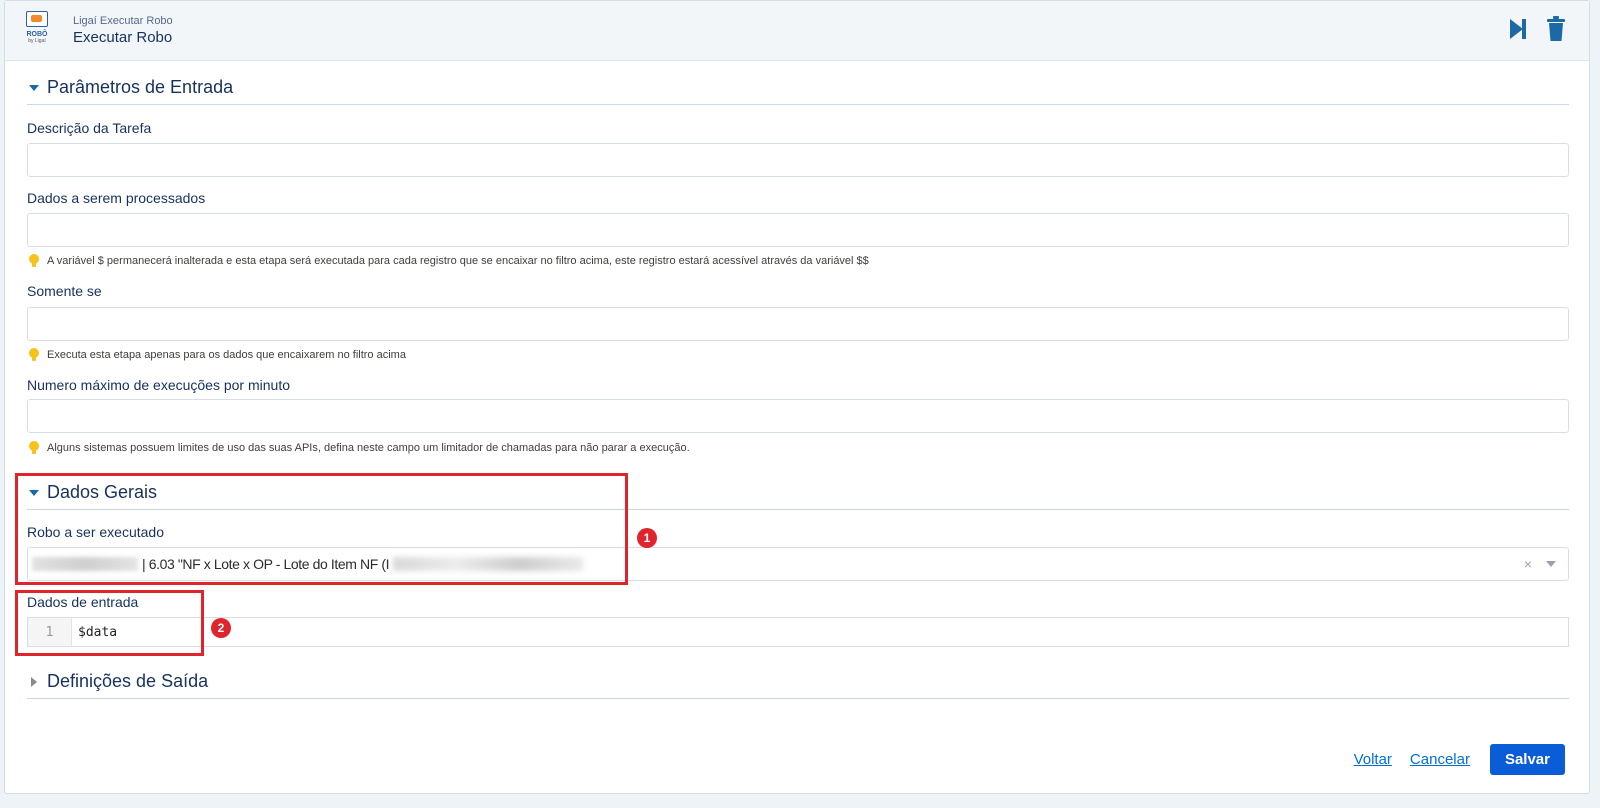  I want to click on max-exec-input, so click(798, 416).